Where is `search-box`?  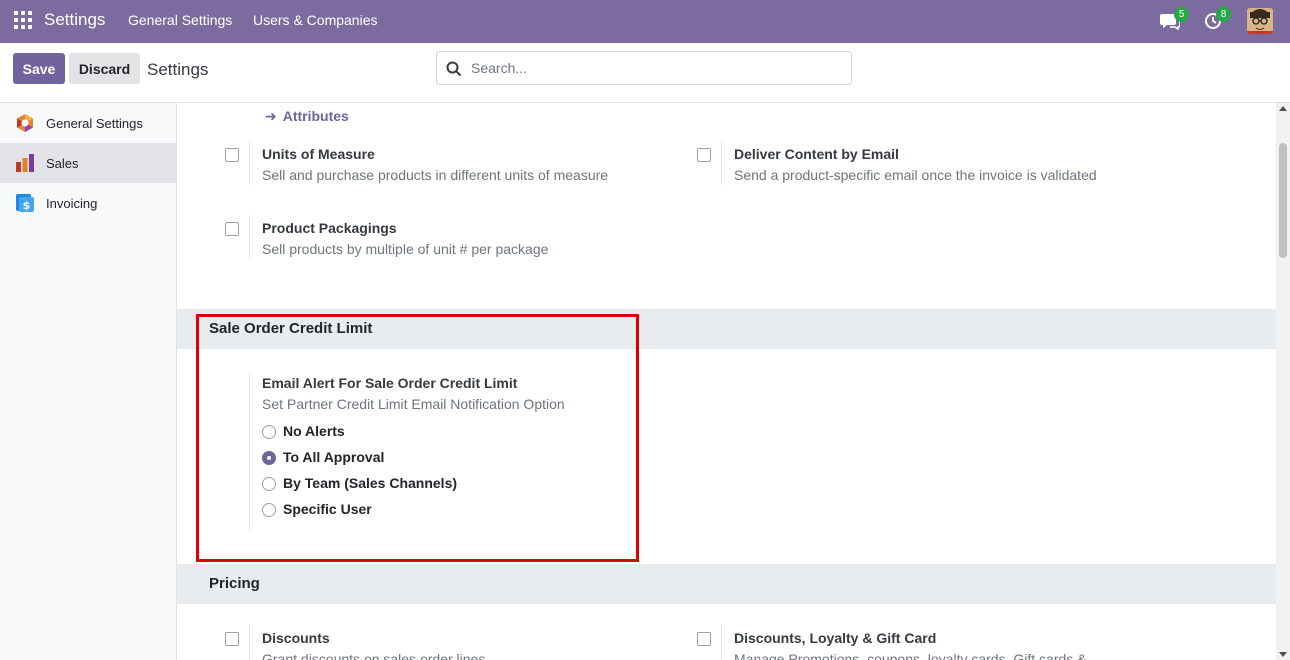 search-box is located at coordinates (644, 68).